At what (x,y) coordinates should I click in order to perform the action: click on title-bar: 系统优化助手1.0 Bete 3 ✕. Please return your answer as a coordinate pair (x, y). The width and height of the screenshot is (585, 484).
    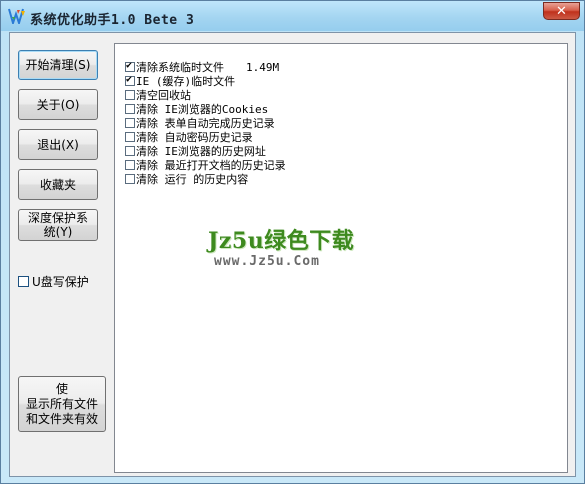
    Looking at the image, I should click on (292, 16).